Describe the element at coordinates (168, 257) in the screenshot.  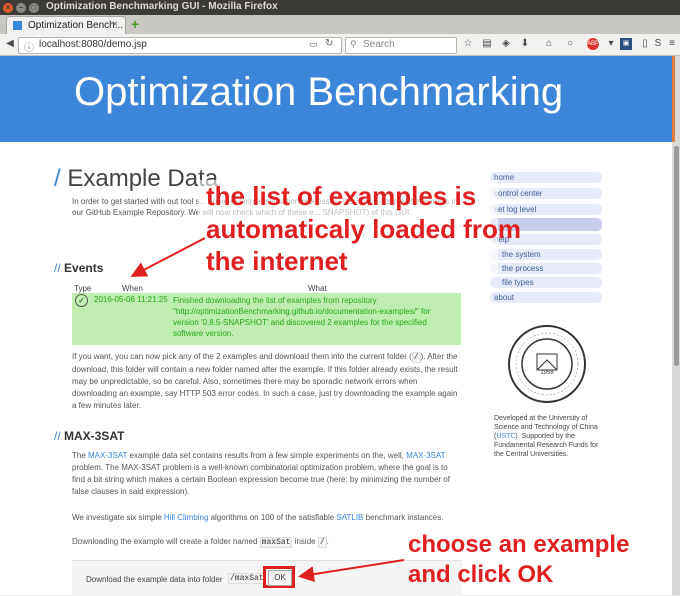
I see `arrow-to-events` at that location.